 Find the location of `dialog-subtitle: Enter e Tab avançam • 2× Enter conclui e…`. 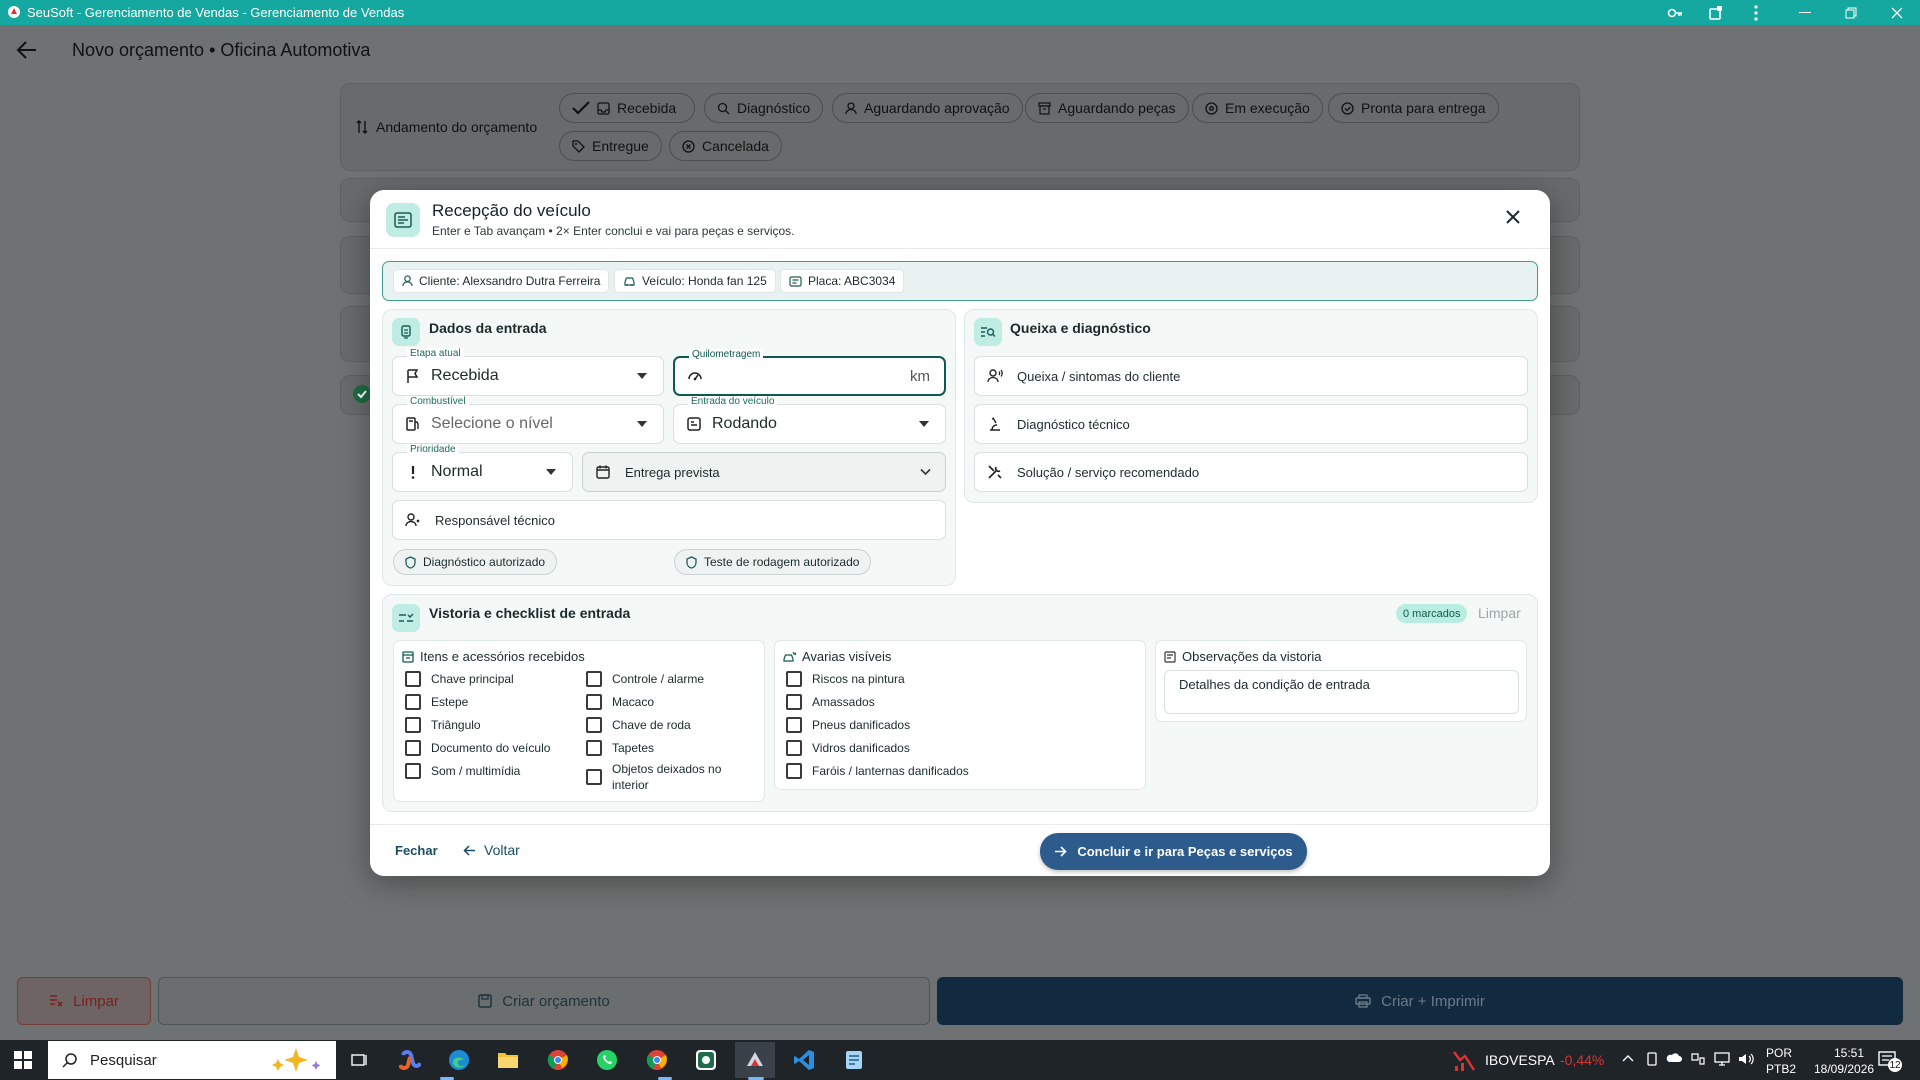

dialog-subtitle: Enter e Tab avançam • 2× Enter conclui e… is located at coordinates (613, 231).